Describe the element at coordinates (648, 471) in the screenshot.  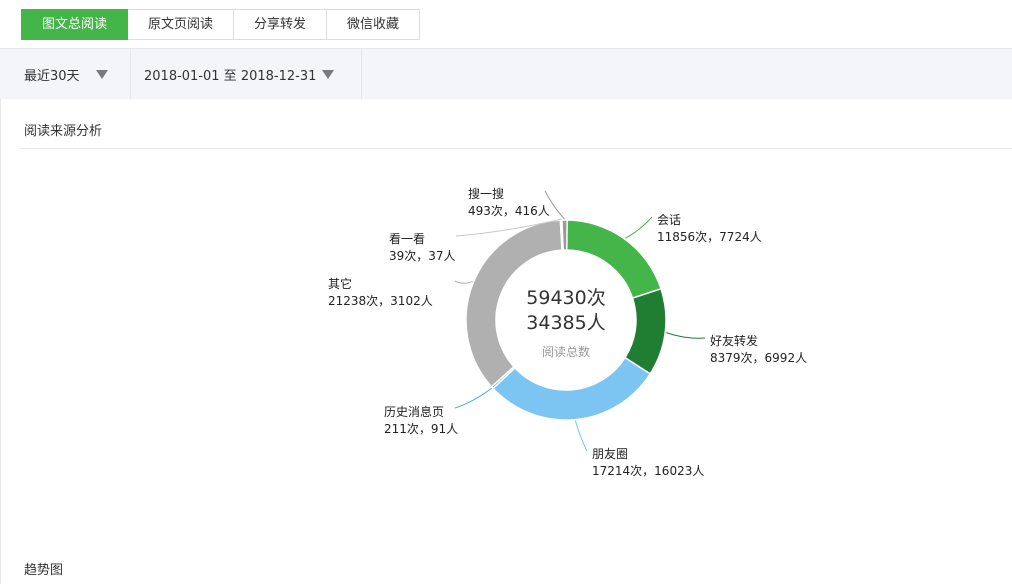
I see `slice-label-detail-2: 17214次，16023人` at that location.